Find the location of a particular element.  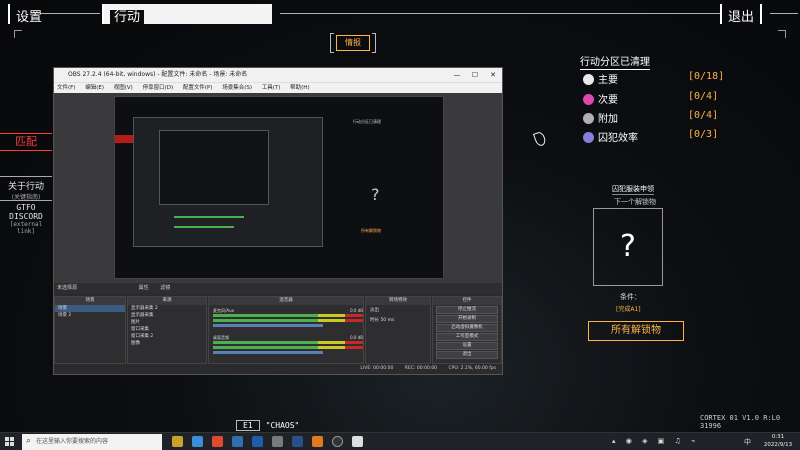

discord-link: GTFO DISCORD [external link] is located at coordinates (26, 217).